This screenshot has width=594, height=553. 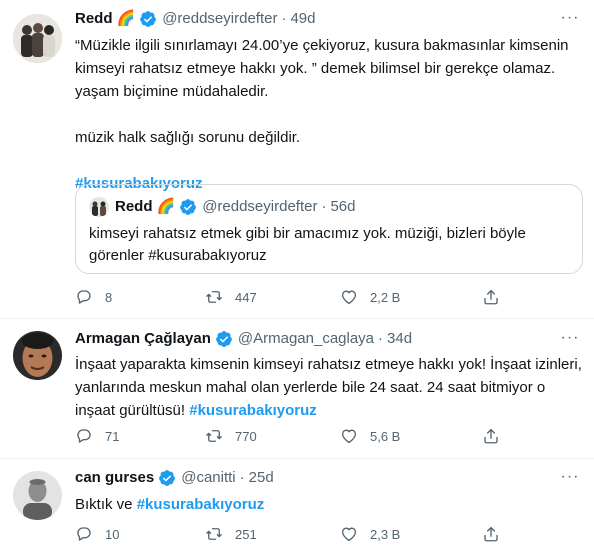 What do you see at coordinates (97, 436) in the screenshot?
I see `reply-button: 71` at bounding box center [97, 436].